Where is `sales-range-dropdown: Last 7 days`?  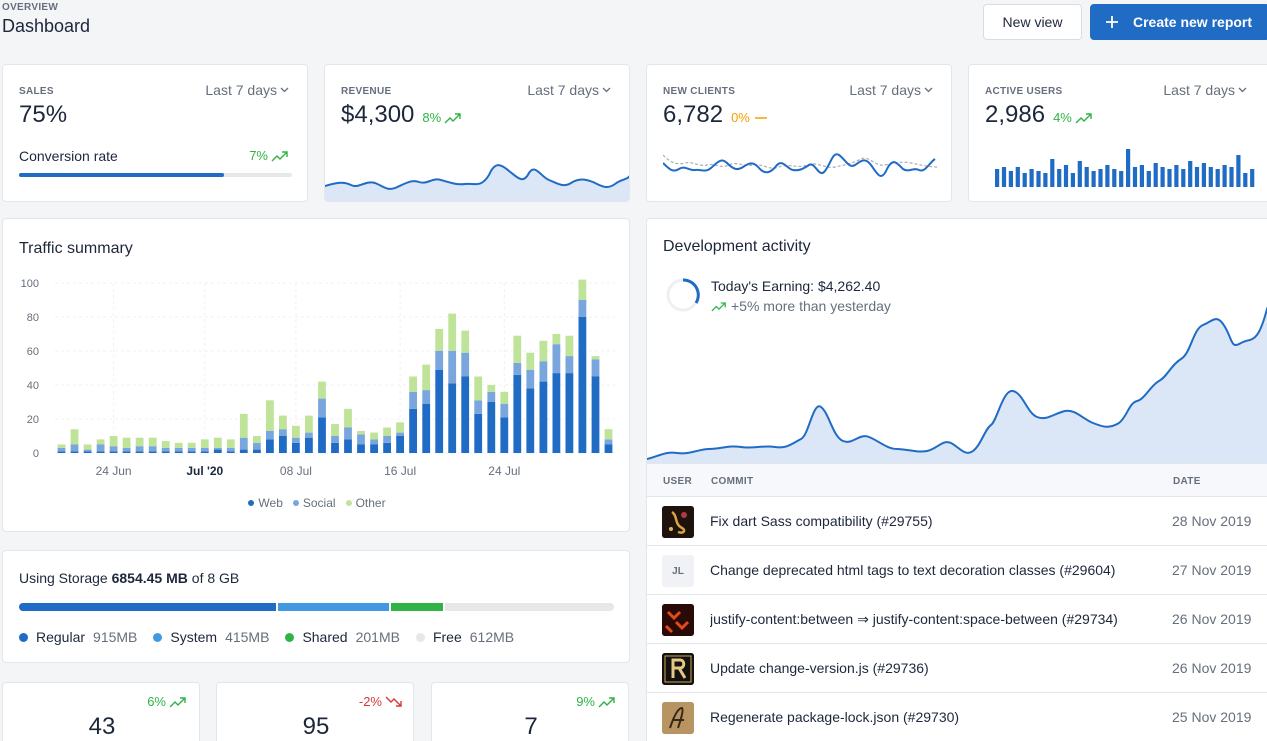
sales-range-dropdown: Last 7 days is located at coordinates (247, 90).